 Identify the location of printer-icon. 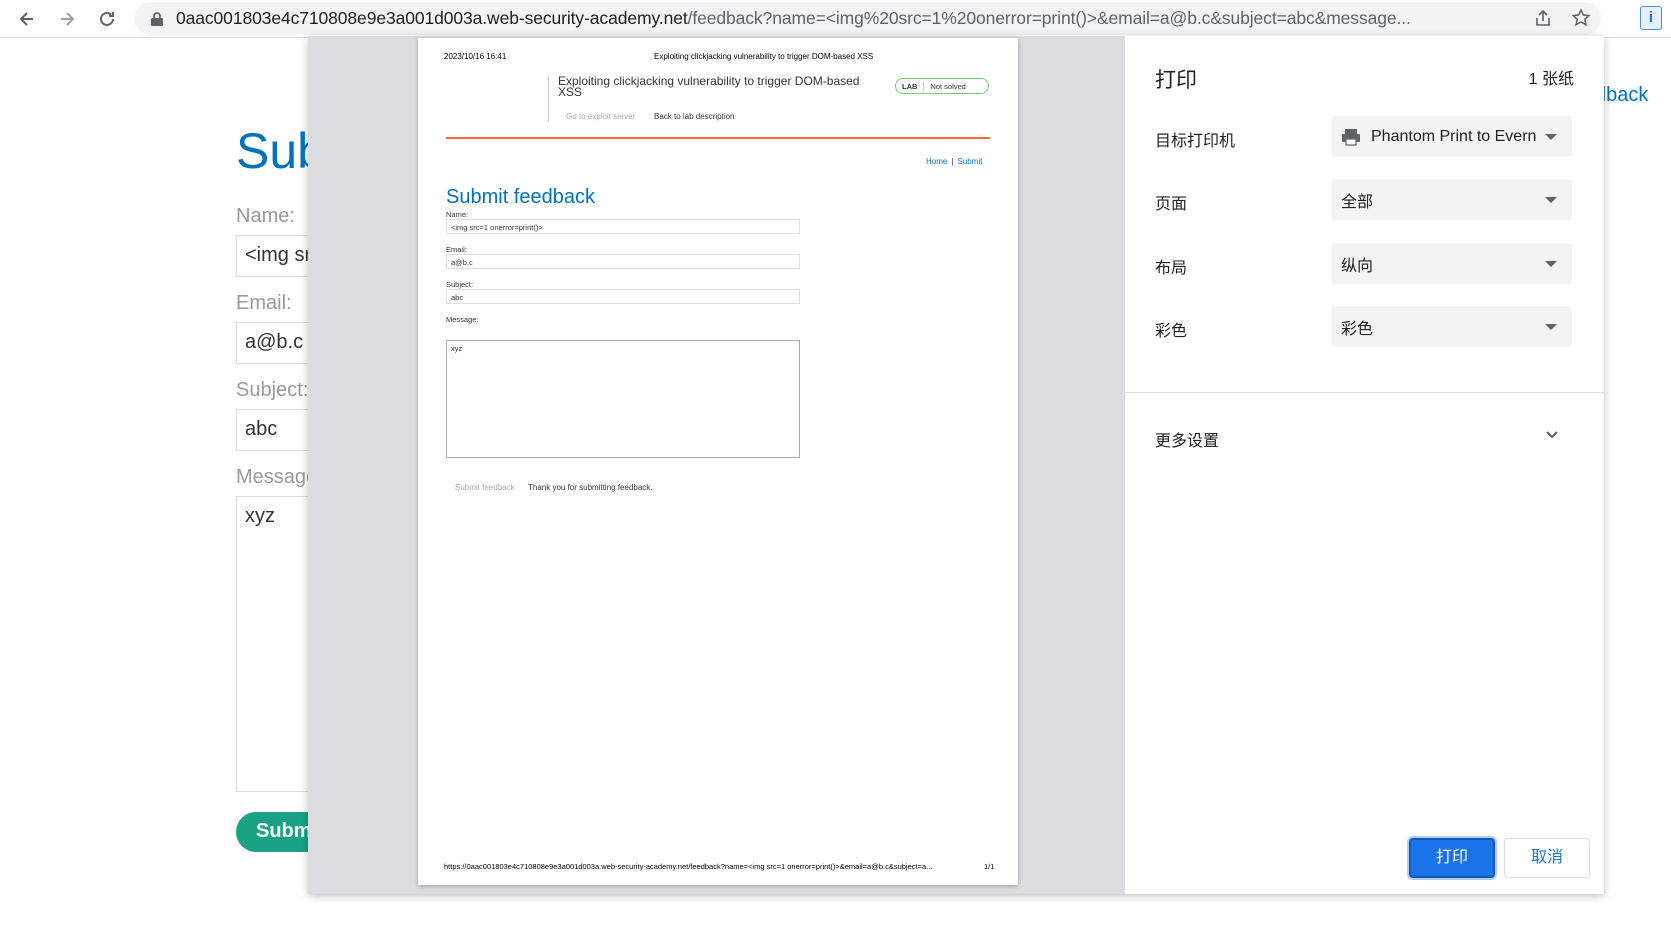
(1351, 137).